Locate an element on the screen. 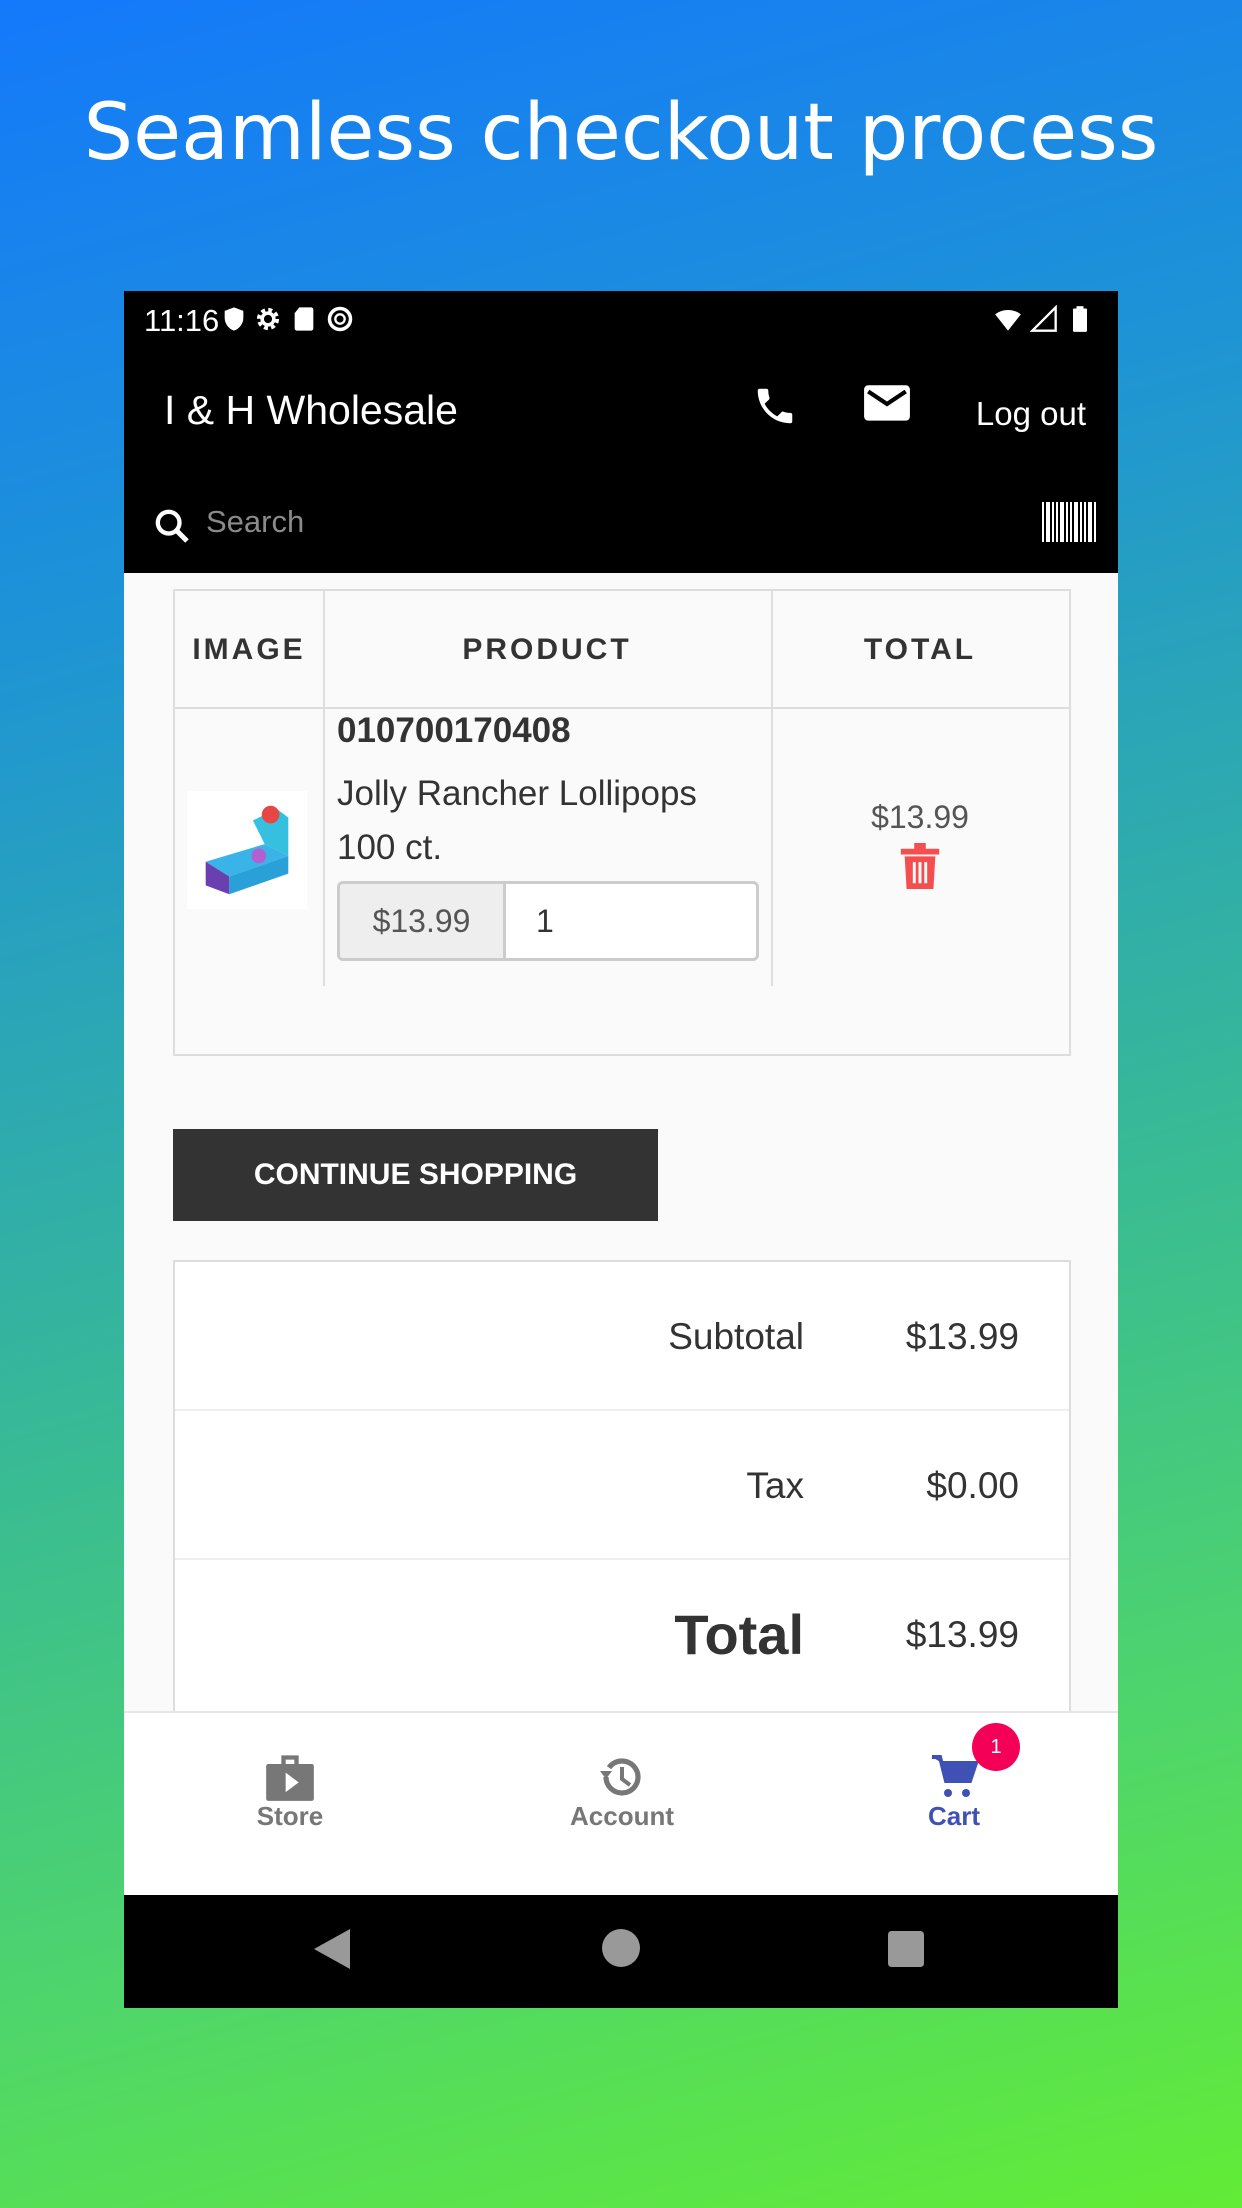 This screenshot has height=2208, width=1242. app-title: I & H Wholesale is located at coordinates (311, 410).